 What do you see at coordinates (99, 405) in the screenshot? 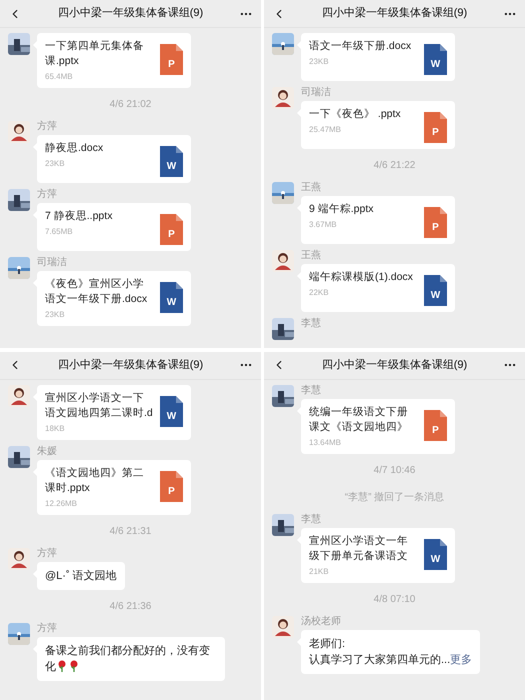
I see `file-name: 宣州区小学语文一下语文园地四第二课时.d` at bounding box center [99, 405].